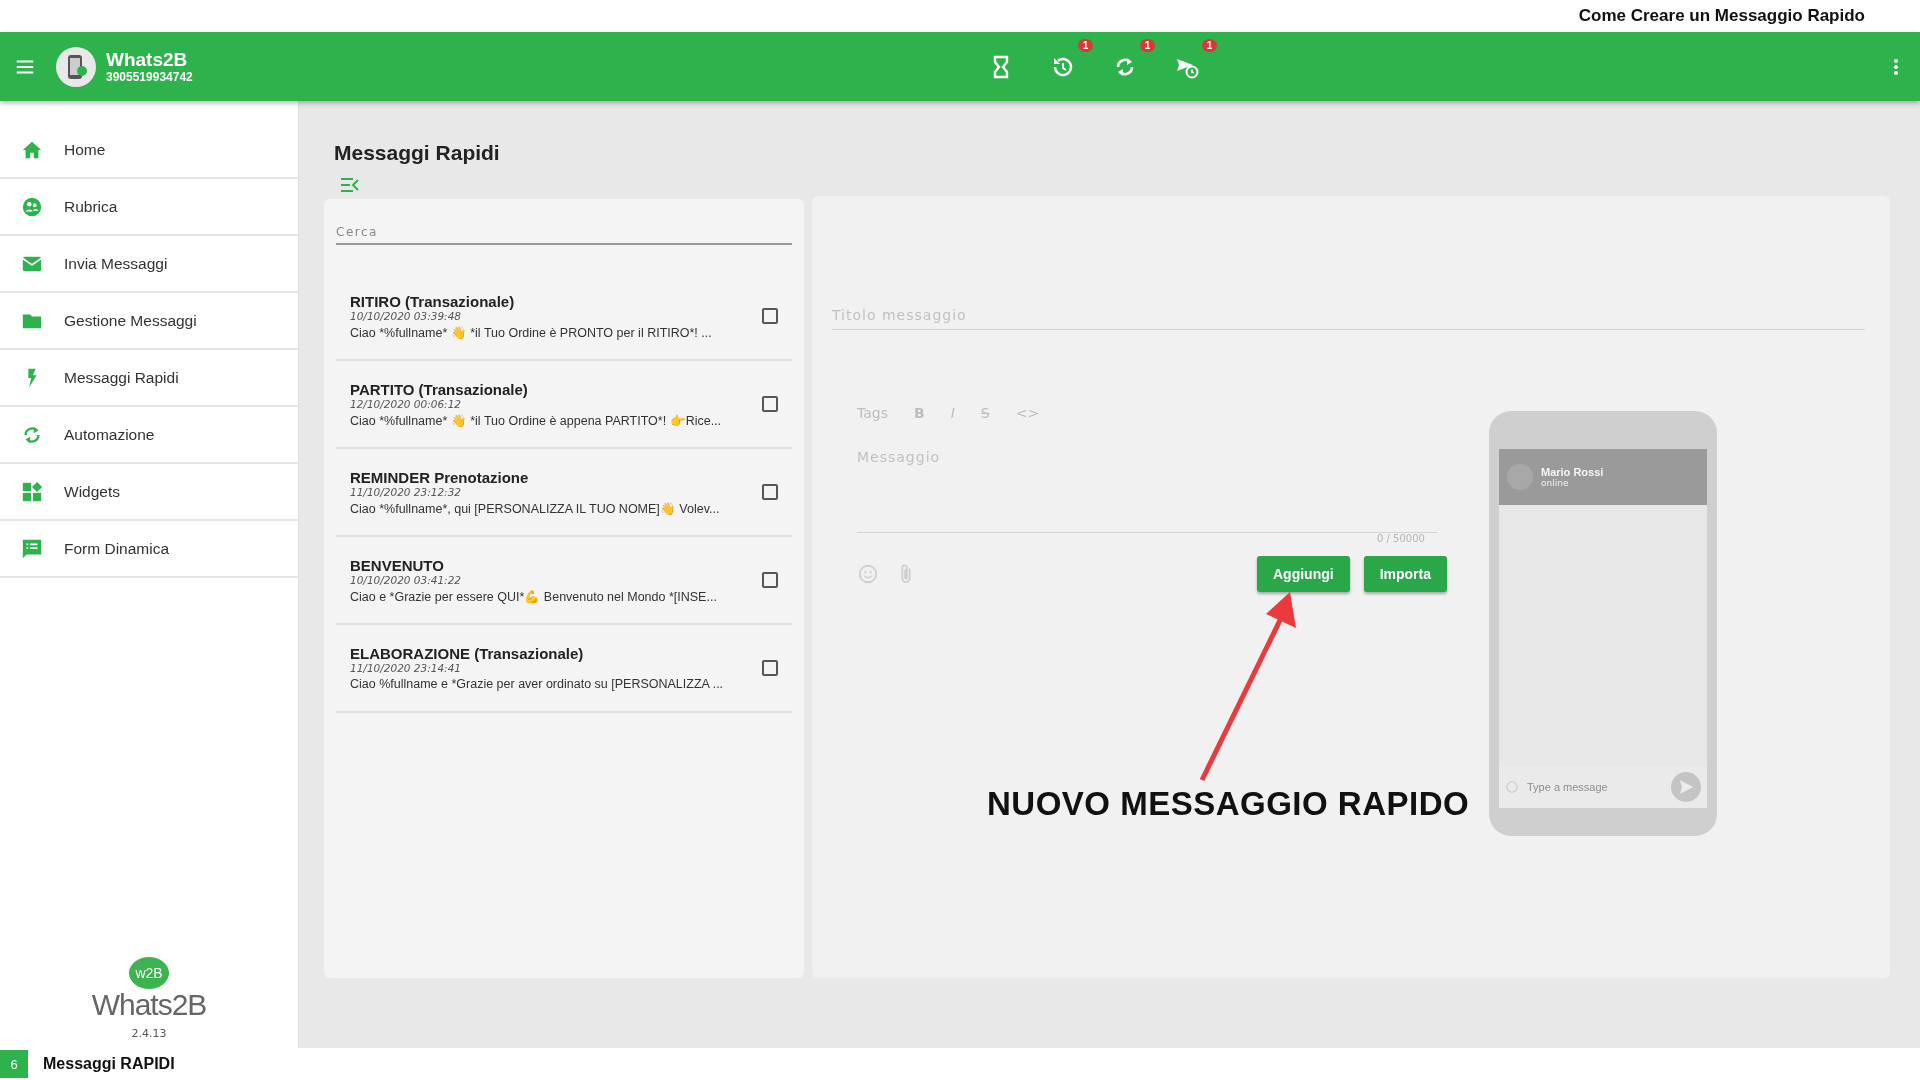 The height and width of the screenshot is (1080, 1920). What do you see at coordinates (116, 263) in the screenshot?
I see `sidebar-item-label: Invia Messaggi` at bounding box center [116, 263].